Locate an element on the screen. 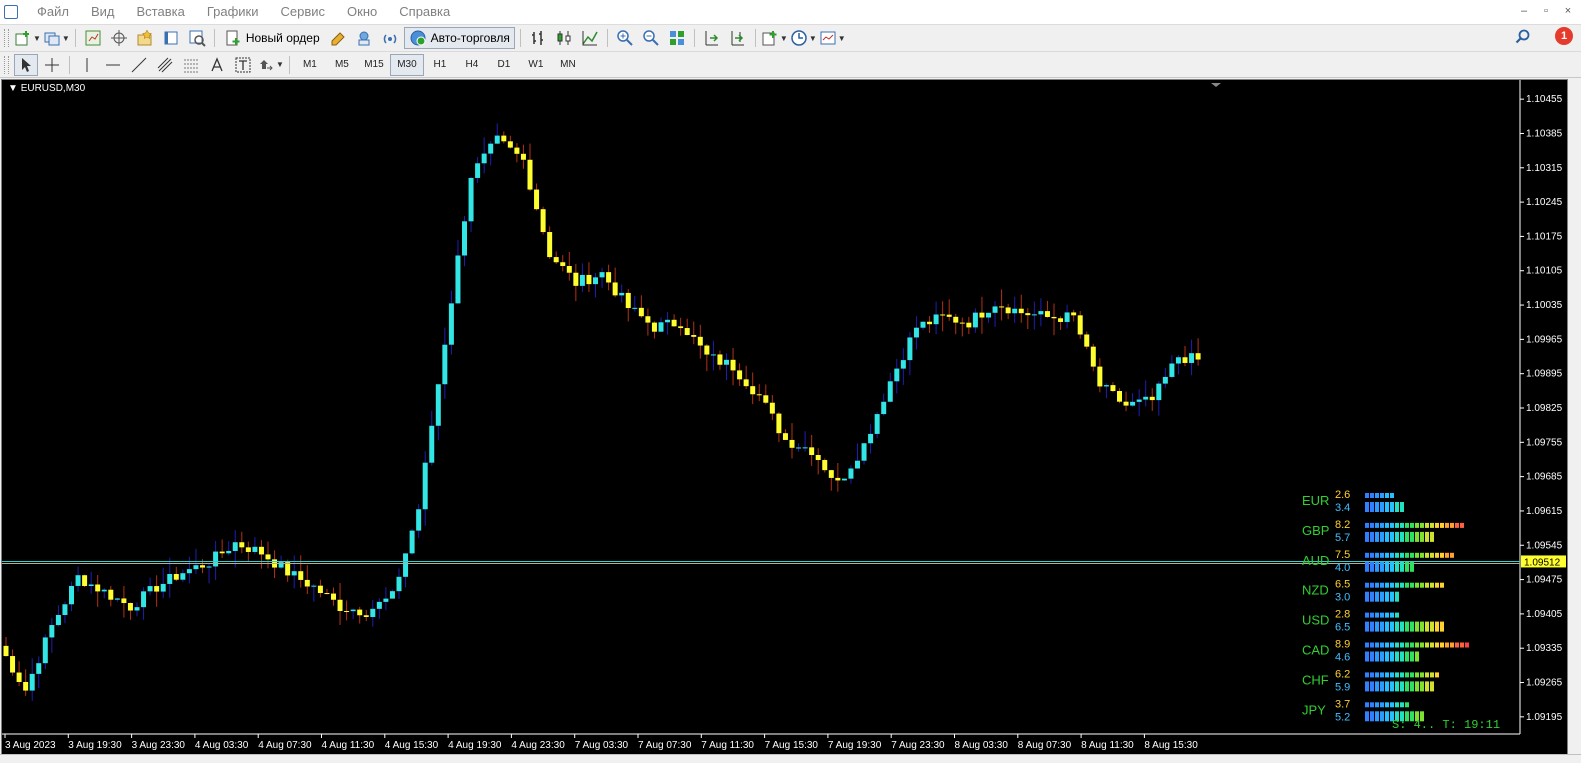 The image size is (1581, 763). profiles-button: ▼ is located at coordinates (56, 38).